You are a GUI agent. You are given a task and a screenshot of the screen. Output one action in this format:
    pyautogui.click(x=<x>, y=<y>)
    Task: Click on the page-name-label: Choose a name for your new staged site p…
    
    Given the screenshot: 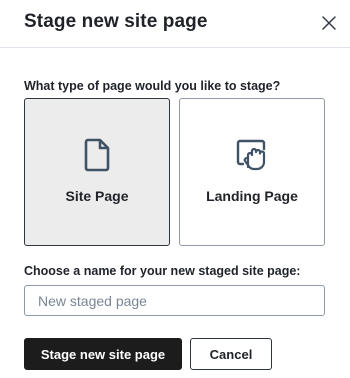 What is the action you would take?
    pyautogui.click(x=162, y=271)
    